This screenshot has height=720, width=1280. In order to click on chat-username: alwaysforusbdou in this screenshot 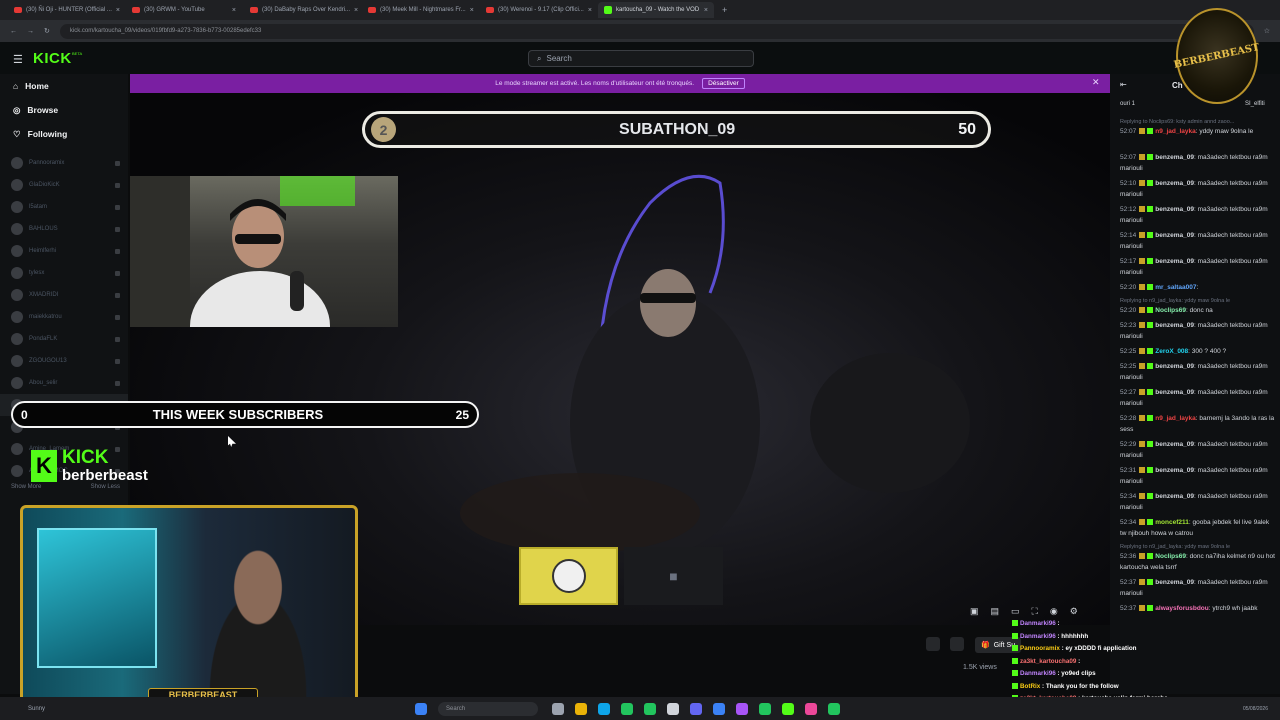, I will do `click(1181, 608)`.